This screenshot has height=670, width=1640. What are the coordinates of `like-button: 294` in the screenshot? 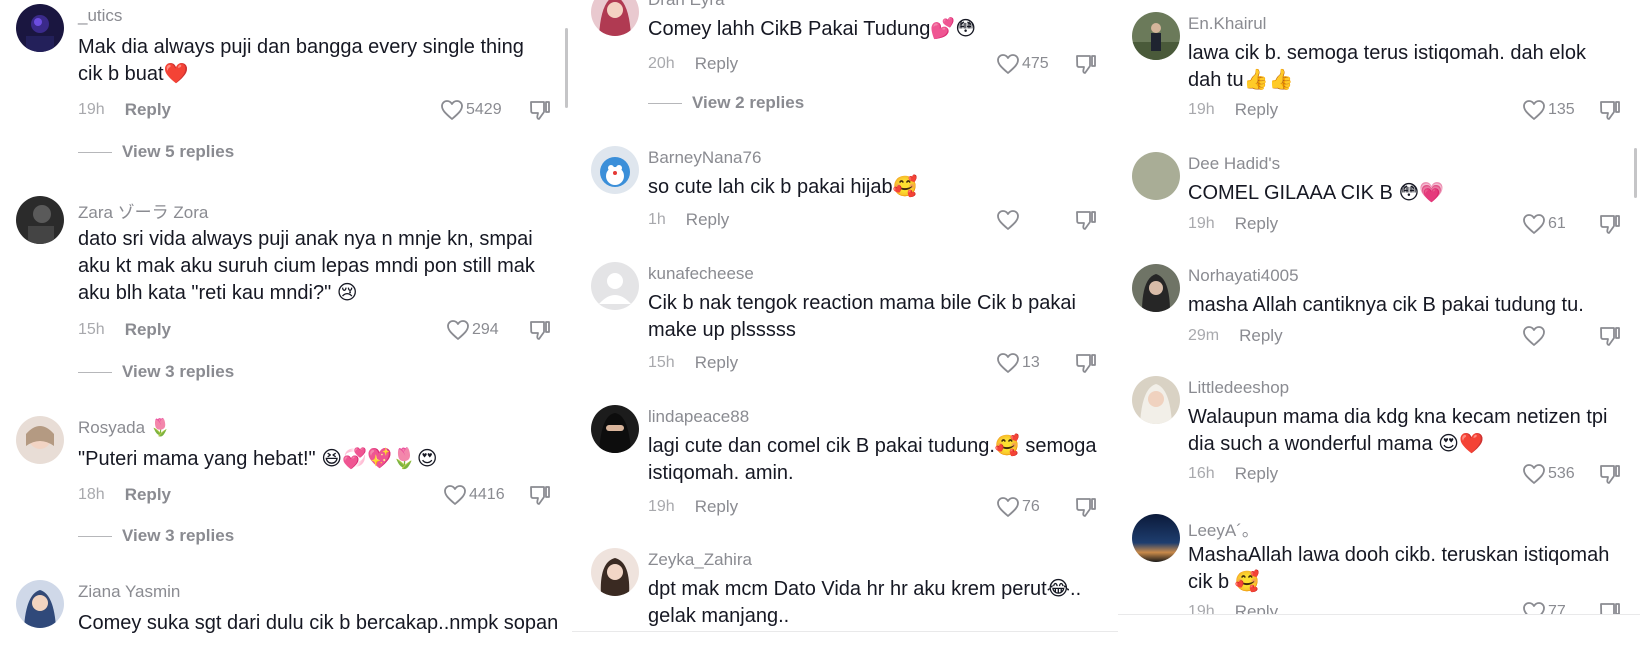 It's located at (472, 330).